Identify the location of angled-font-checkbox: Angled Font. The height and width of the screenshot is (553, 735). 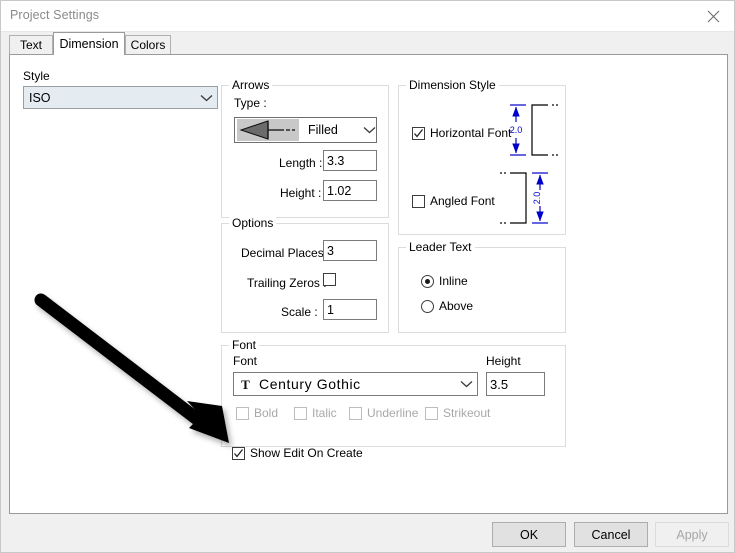
(453, 201).